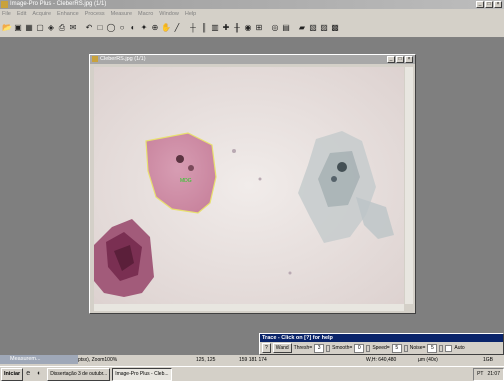 This screenshot has height=381, width=504. I want to click on mail-icon: ✉, so click(73, 28).